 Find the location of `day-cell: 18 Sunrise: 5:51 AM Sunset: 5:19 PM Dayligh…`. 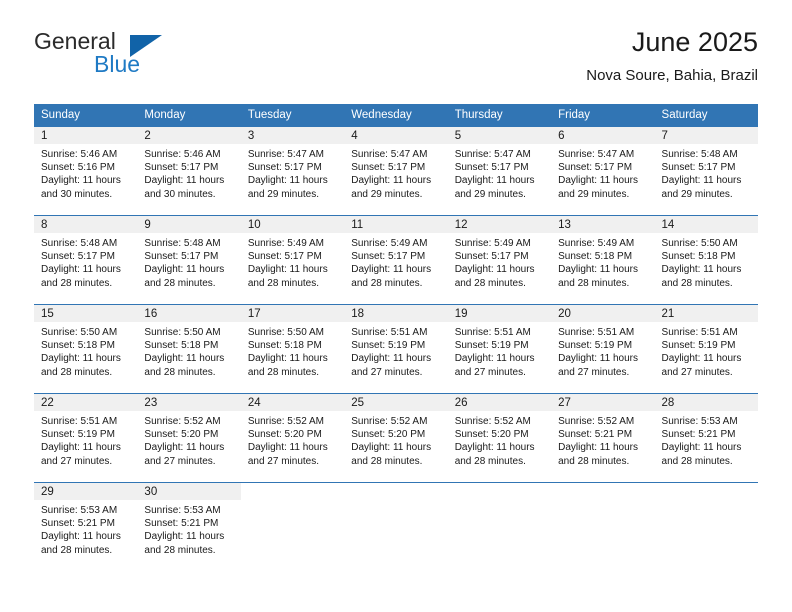

day-cell: 18 Sunrise: 5:51 AM Sunset: 5:19 PM Dayligh… is located at coordinates (396, 348).